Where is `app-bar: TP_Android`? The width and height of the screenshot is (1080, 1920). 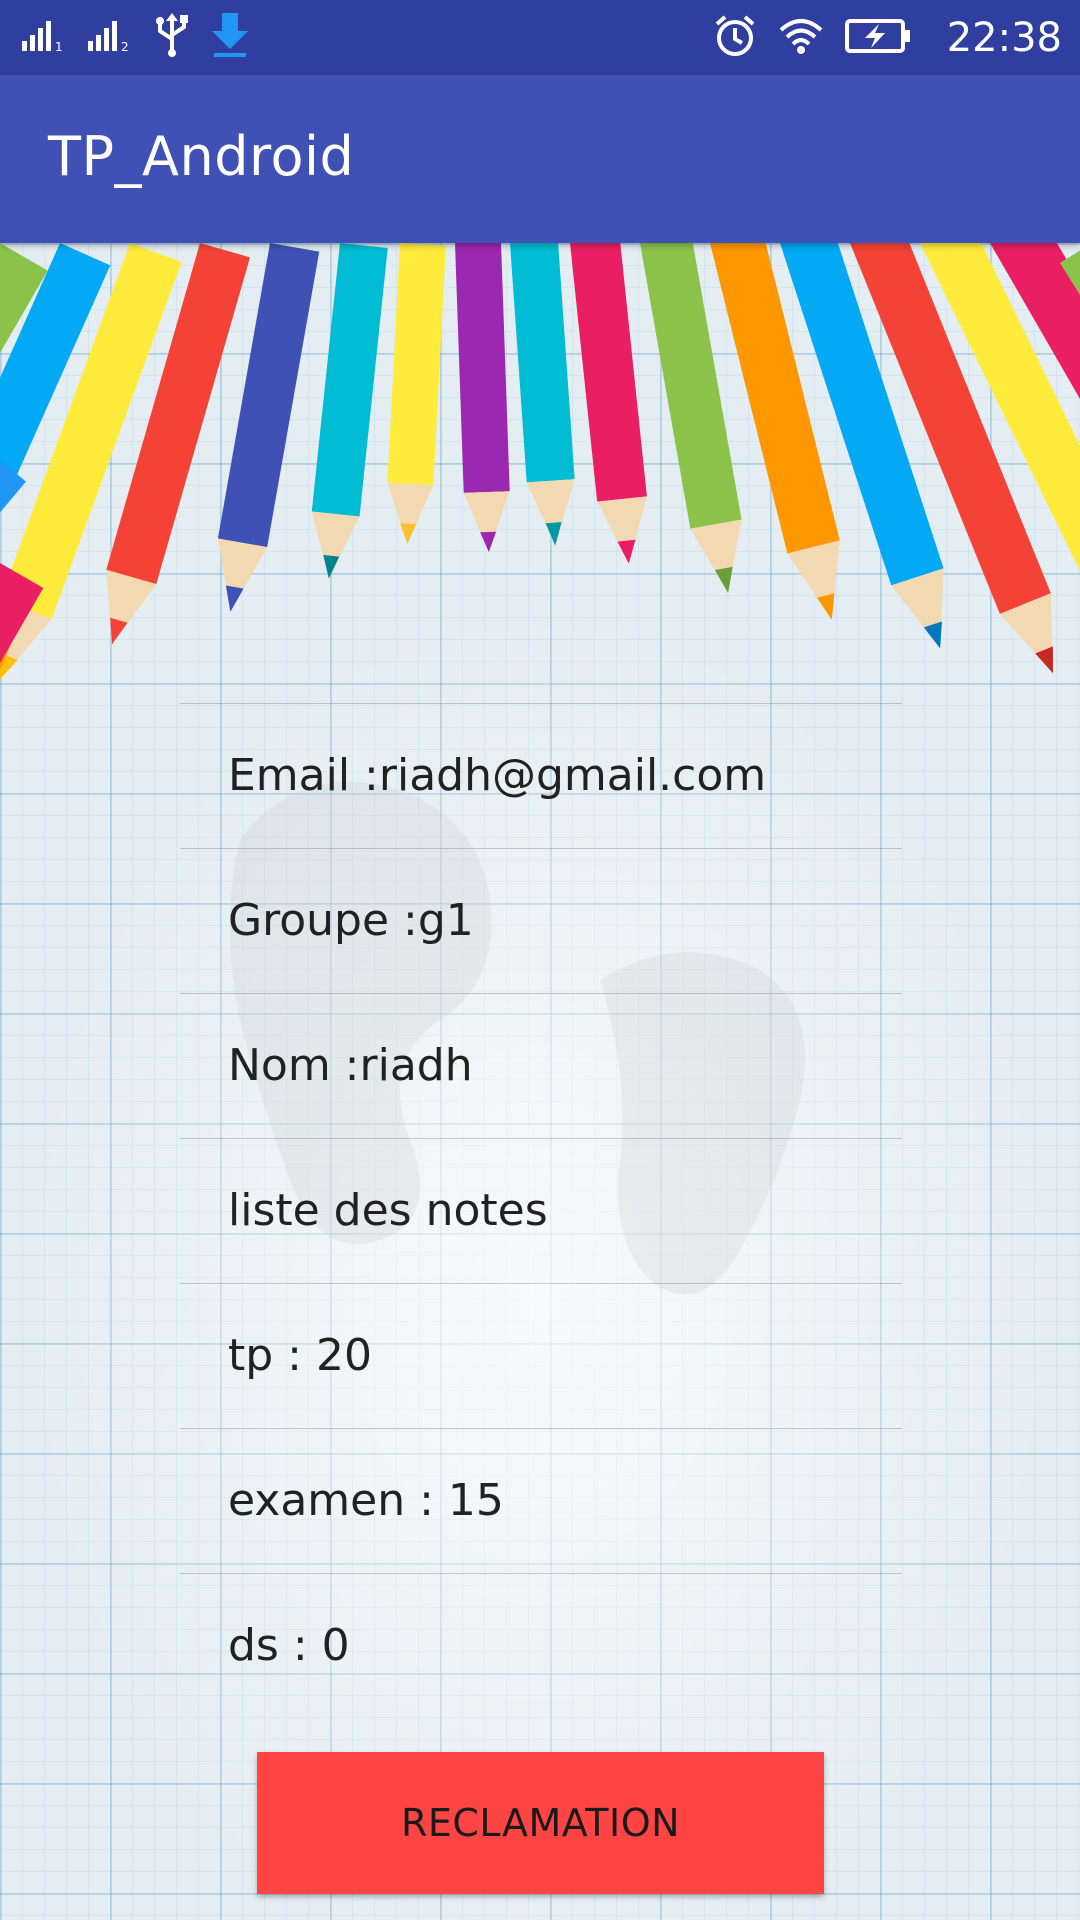
app-bar: TP_Android is located at coordinates (540, 159).